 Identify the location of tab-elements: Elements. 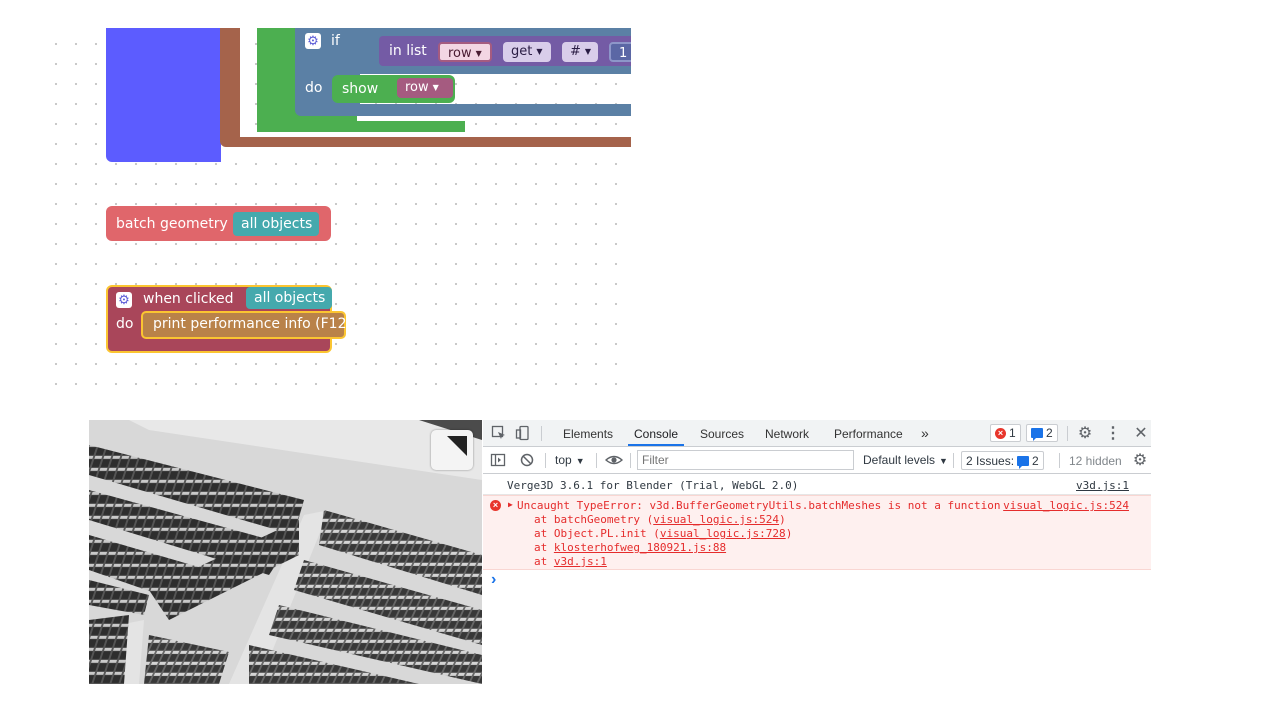
(588, 434).